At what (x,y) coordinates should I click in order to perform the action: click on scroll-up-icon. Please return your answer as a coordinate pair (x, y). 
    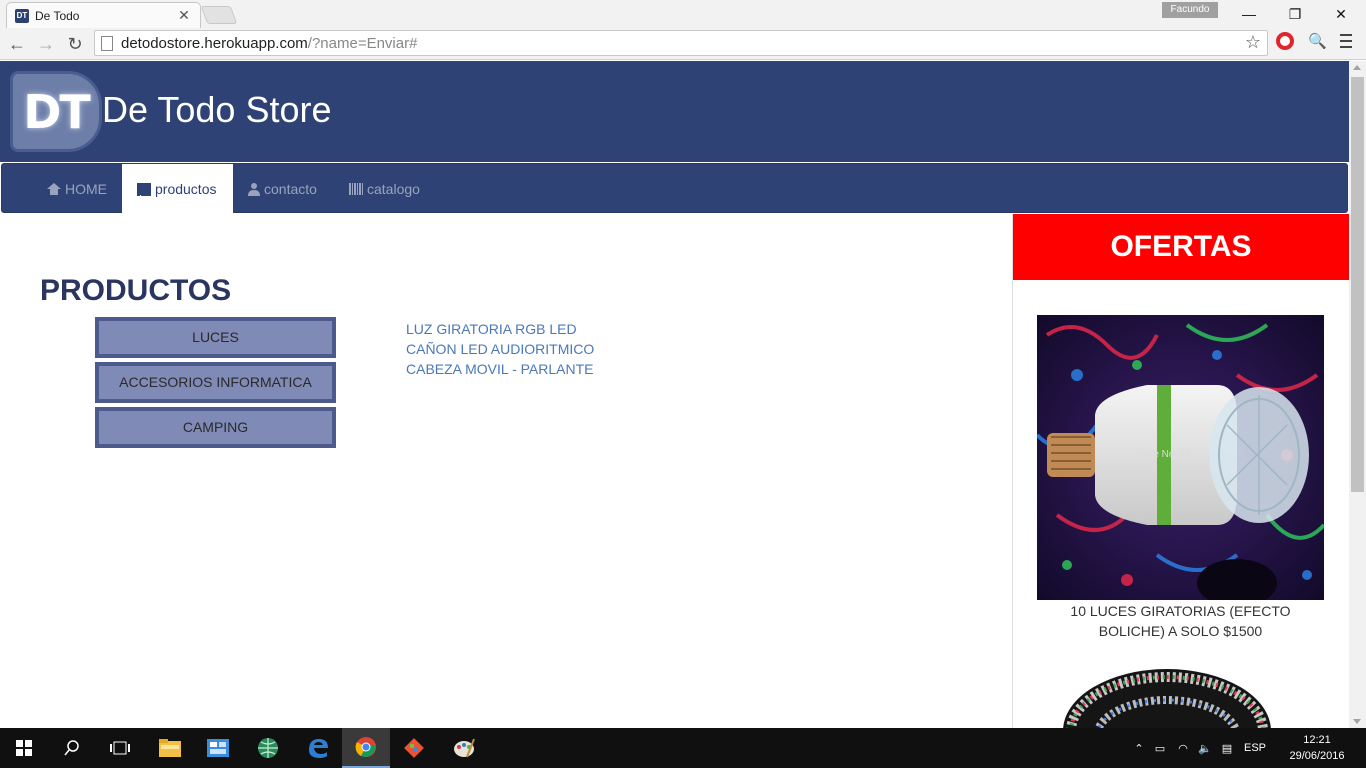
    Looking at the image, I should click on (1357, 67).